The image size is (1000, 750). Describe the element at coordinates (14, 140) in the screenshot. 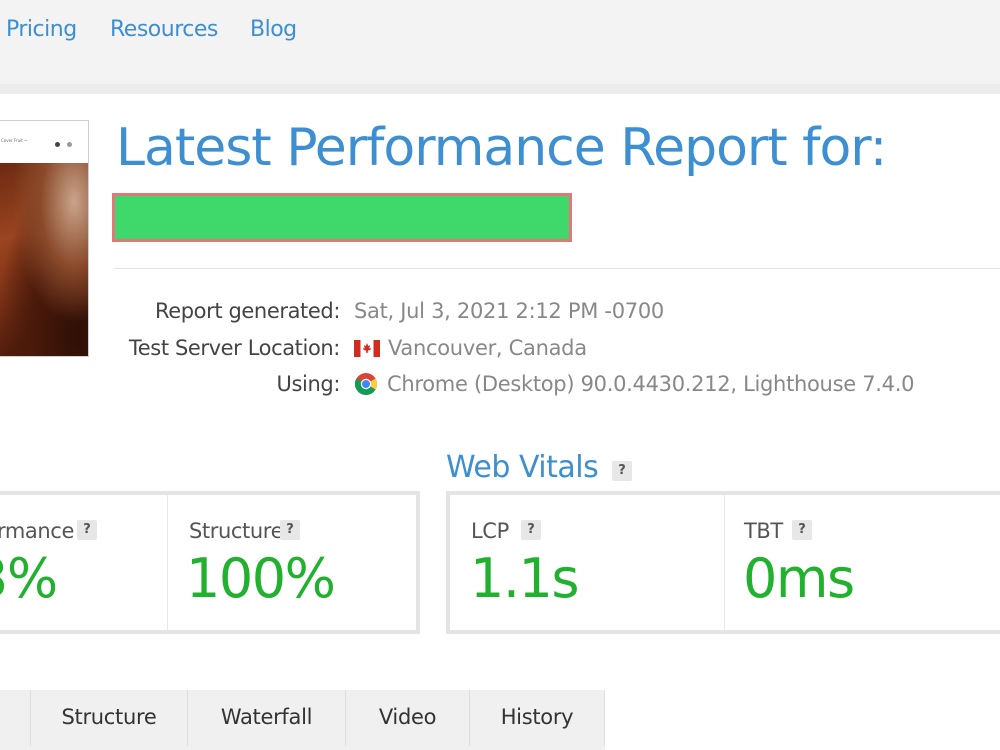

I see `thumbnail-nav-text: Cover Fruit ~` at that location.